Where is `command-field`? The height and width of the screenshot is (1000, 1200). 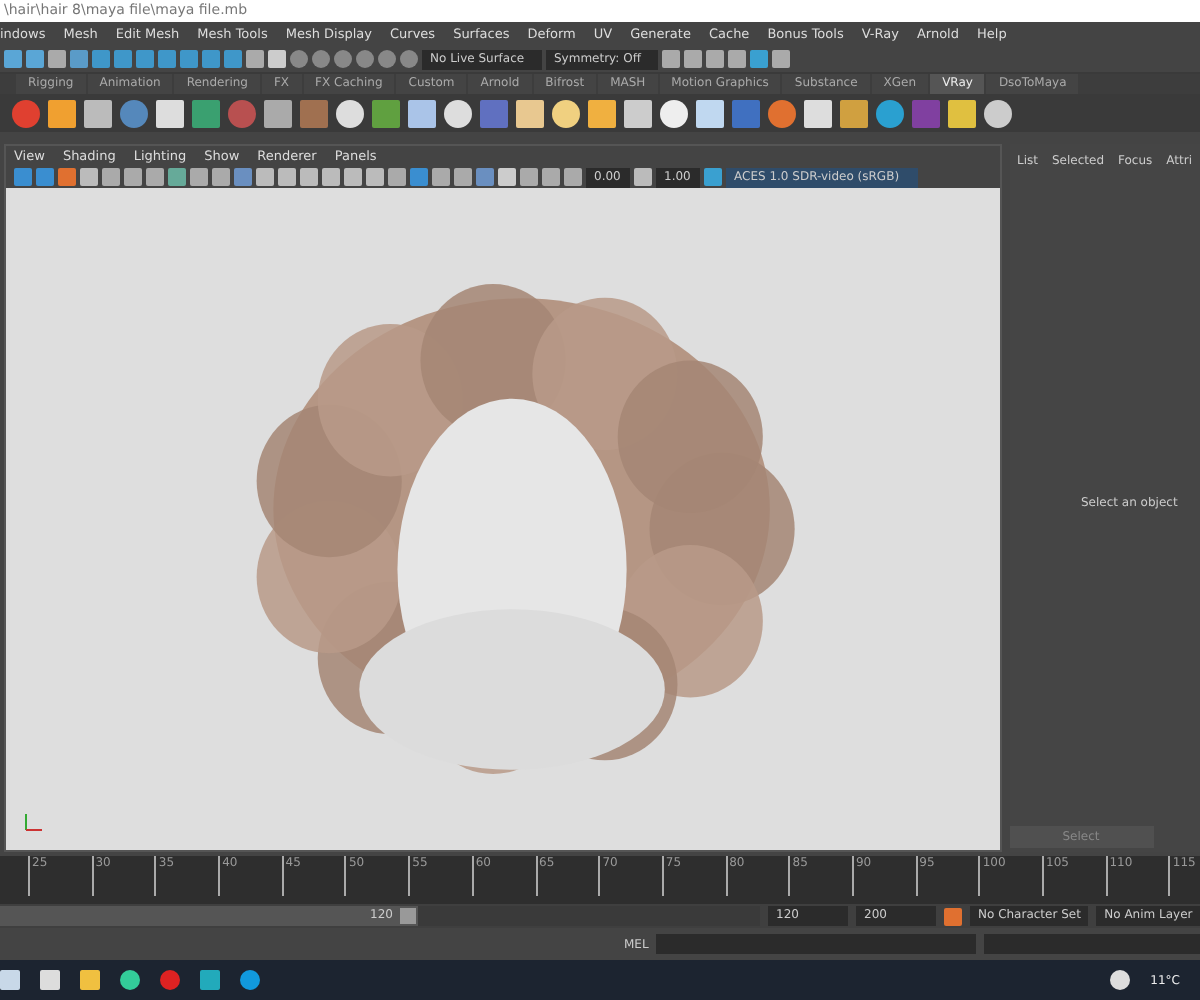
command-field is located at coordinates (816, 944).